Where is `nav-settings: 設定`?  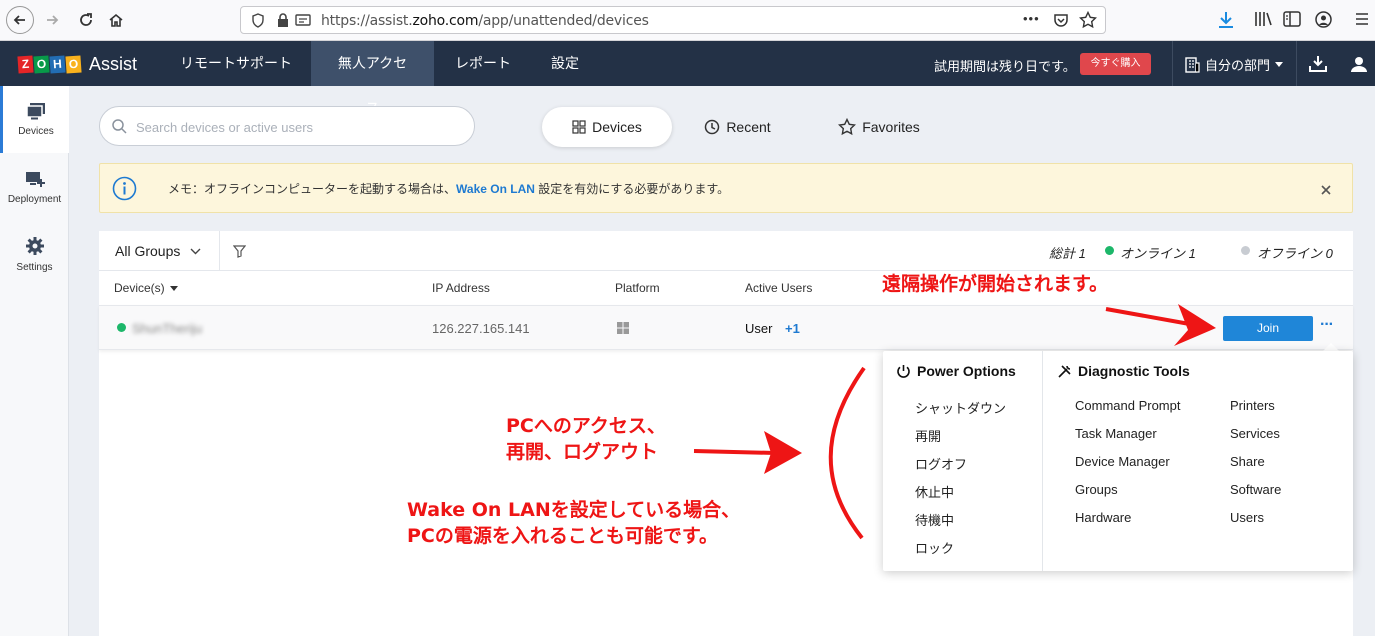 nav-settings: 設定 is located at coordinates (565, 63).